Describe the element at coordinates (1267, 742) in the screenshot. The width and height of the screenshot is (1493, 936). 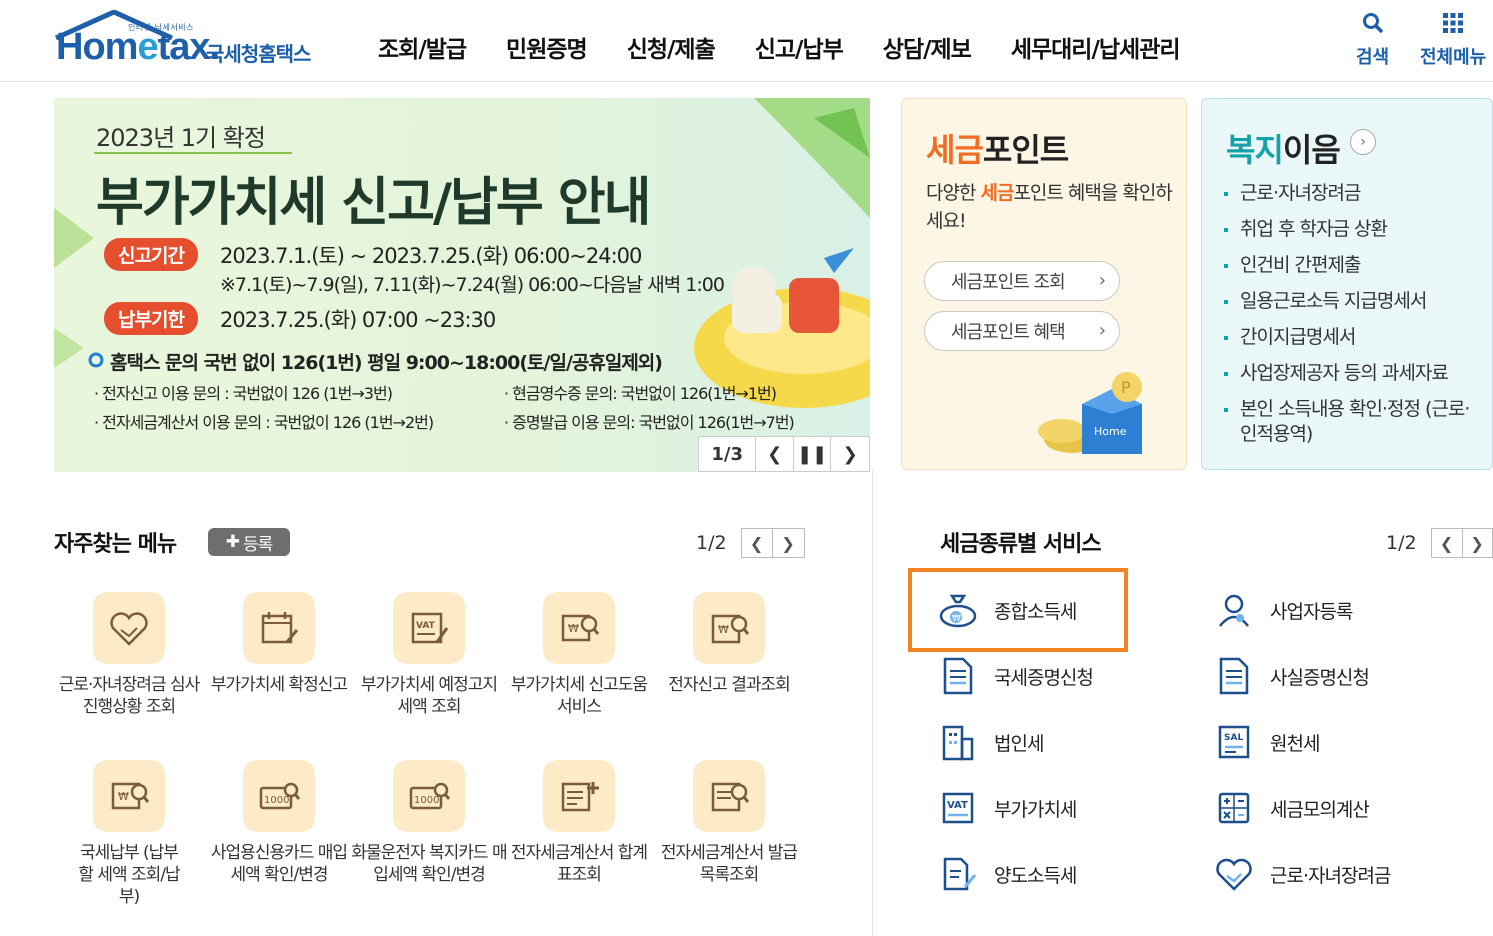
I see `tax-service-item: SAL 원천세` at that location.